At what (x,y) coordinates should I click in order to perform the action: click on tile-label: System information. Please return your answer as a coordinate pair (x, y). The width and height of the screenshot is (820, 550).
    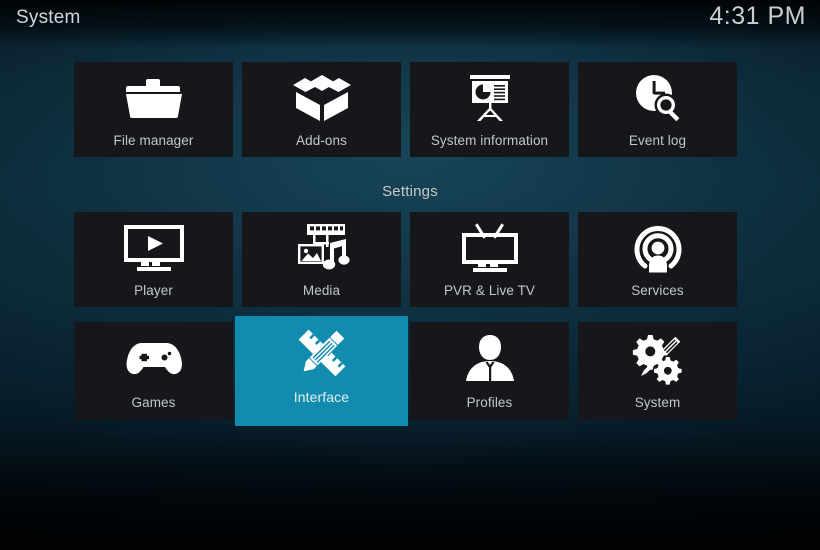
    Looking at the image, I should click on (489, 140).